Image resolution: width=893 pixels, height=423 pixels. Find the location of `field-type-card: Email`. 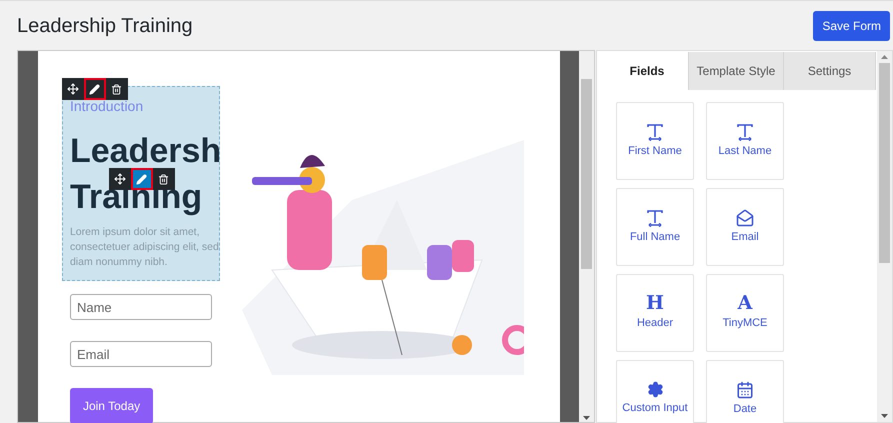

field-type-card: Email is located at coordinates (745, 227).